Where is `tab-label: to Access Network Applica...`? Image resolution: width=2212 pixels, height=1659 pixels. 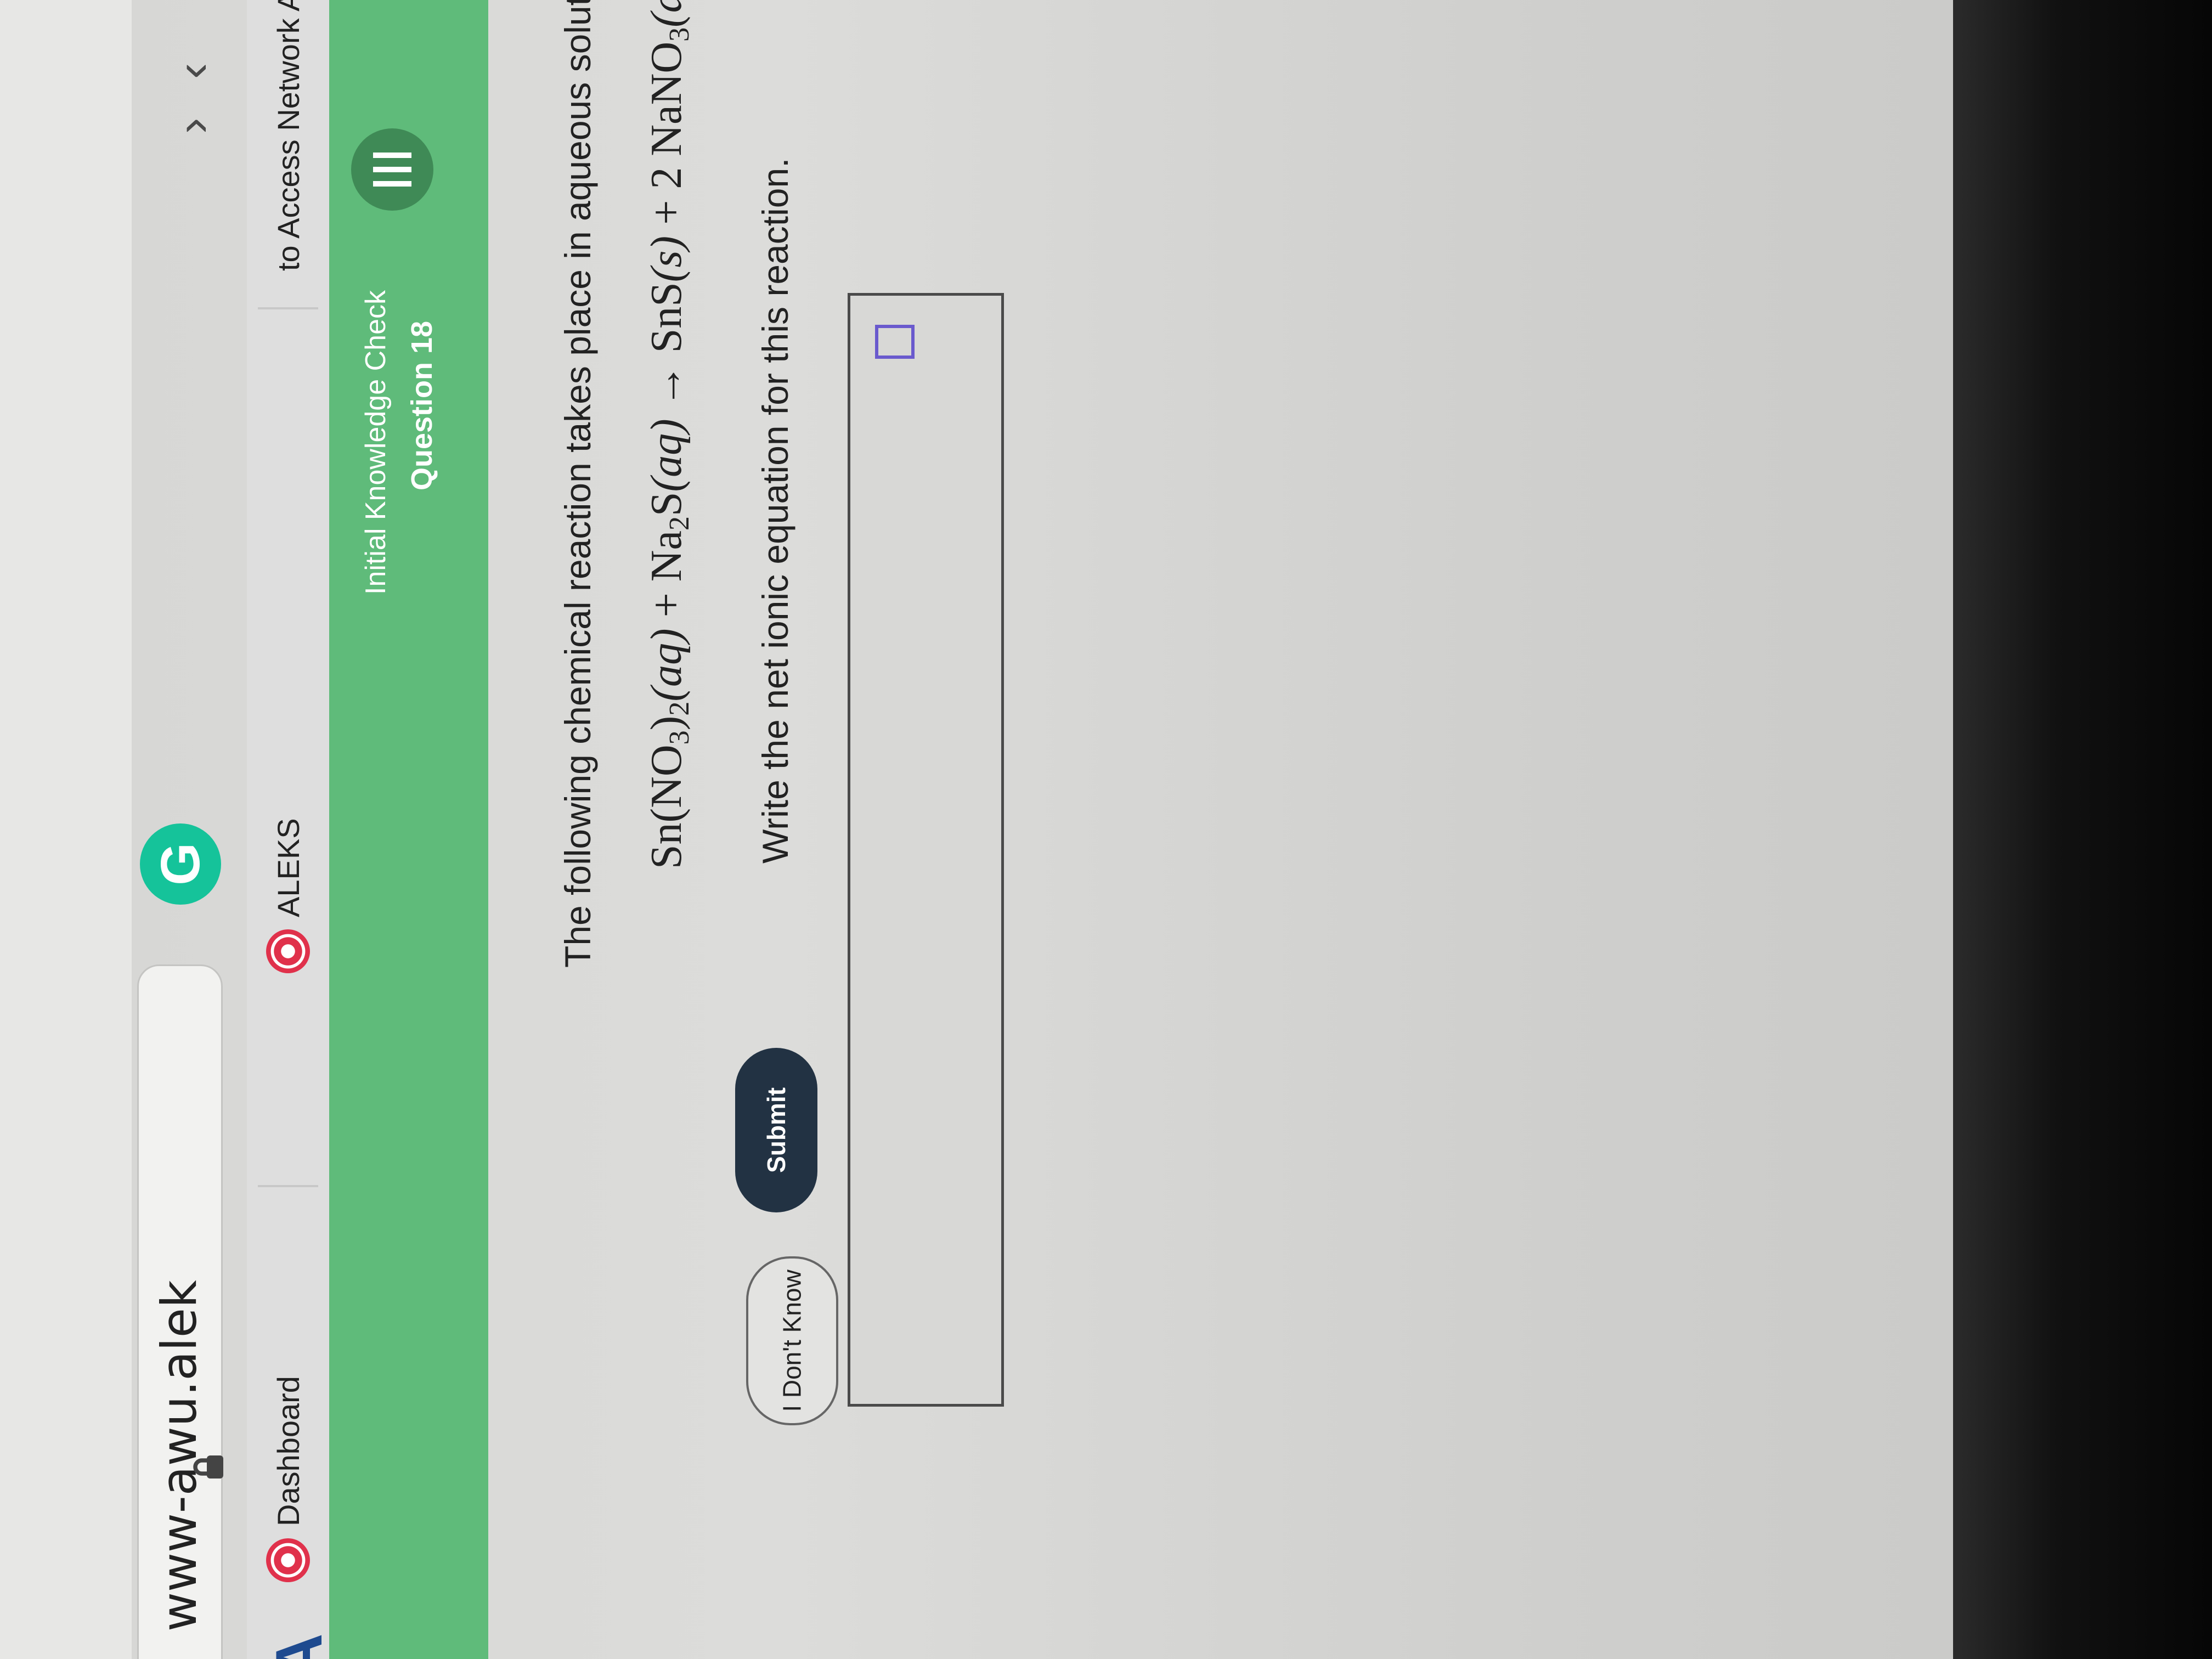
tab-label: to Access Network Applica... is located at coordinates (288, 135).